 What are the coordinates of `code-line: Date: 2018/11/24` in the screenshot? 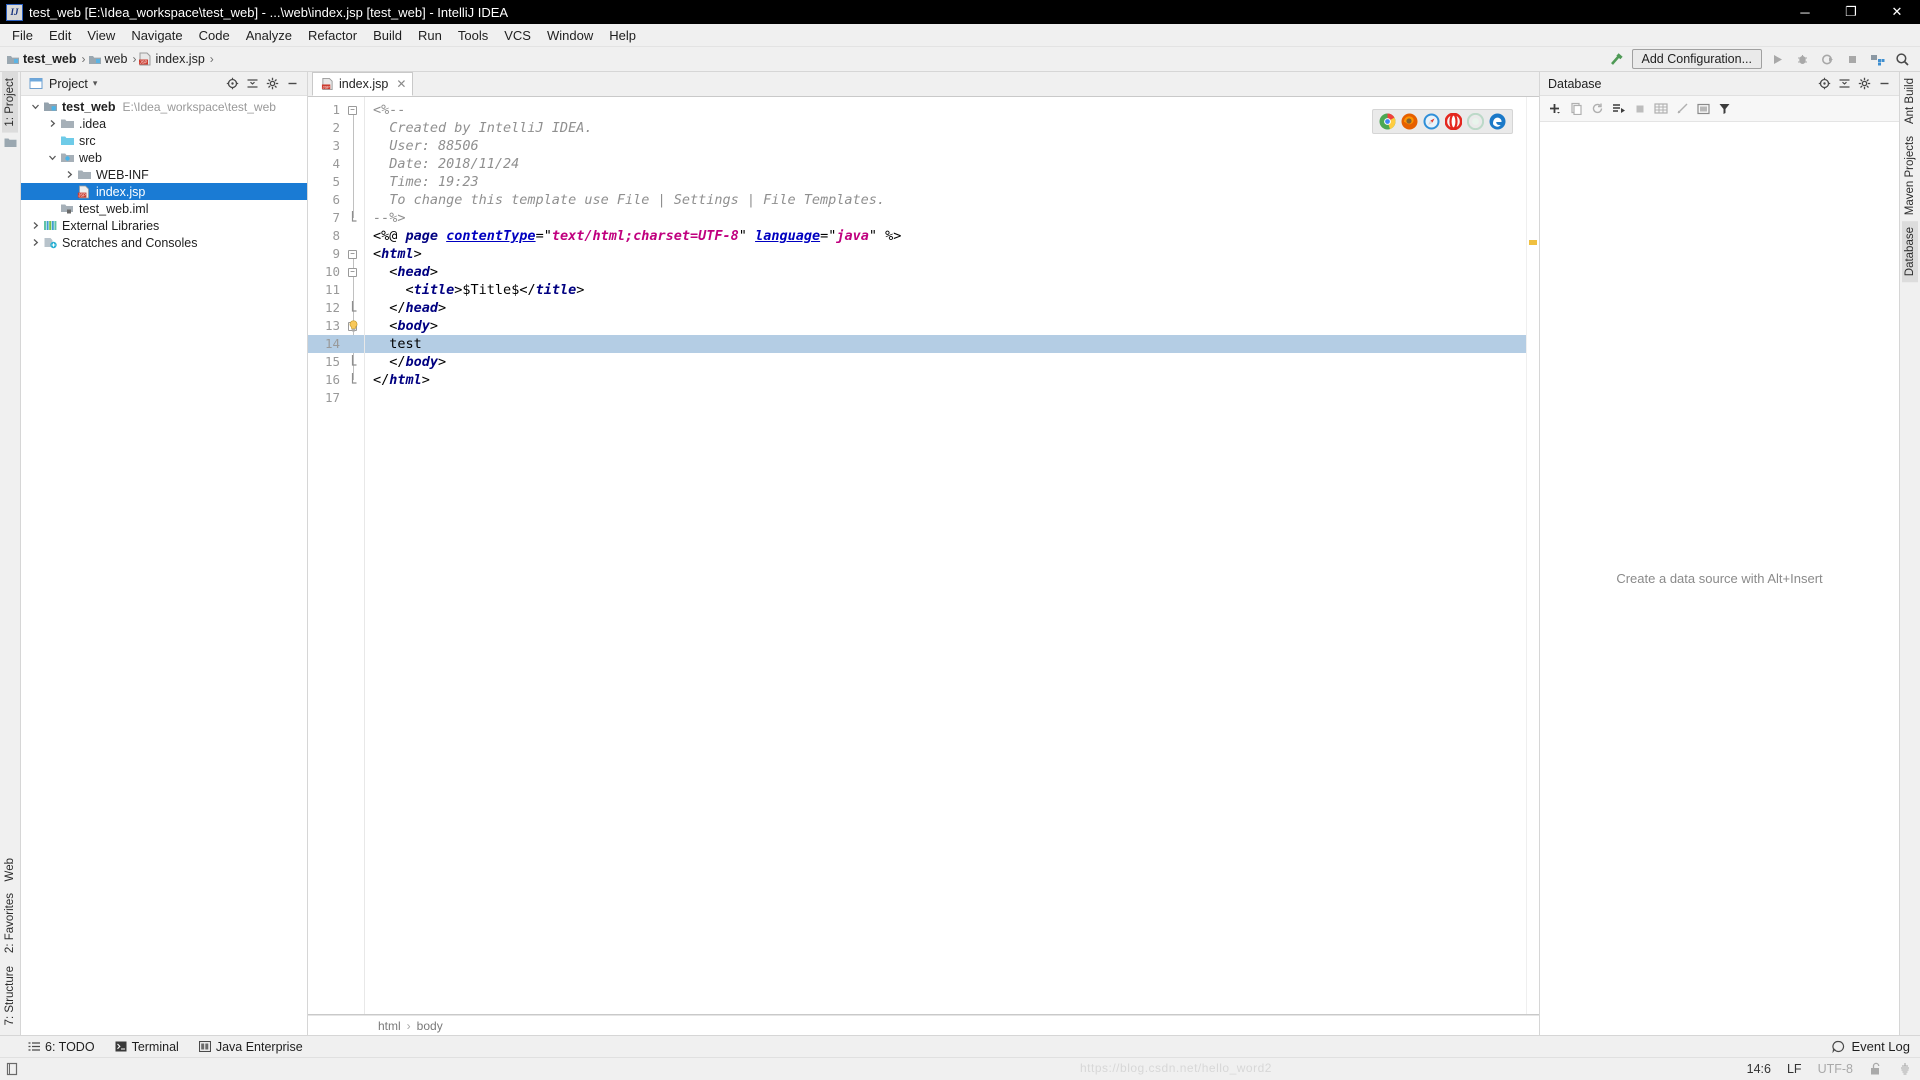 It's located at (949, 164).